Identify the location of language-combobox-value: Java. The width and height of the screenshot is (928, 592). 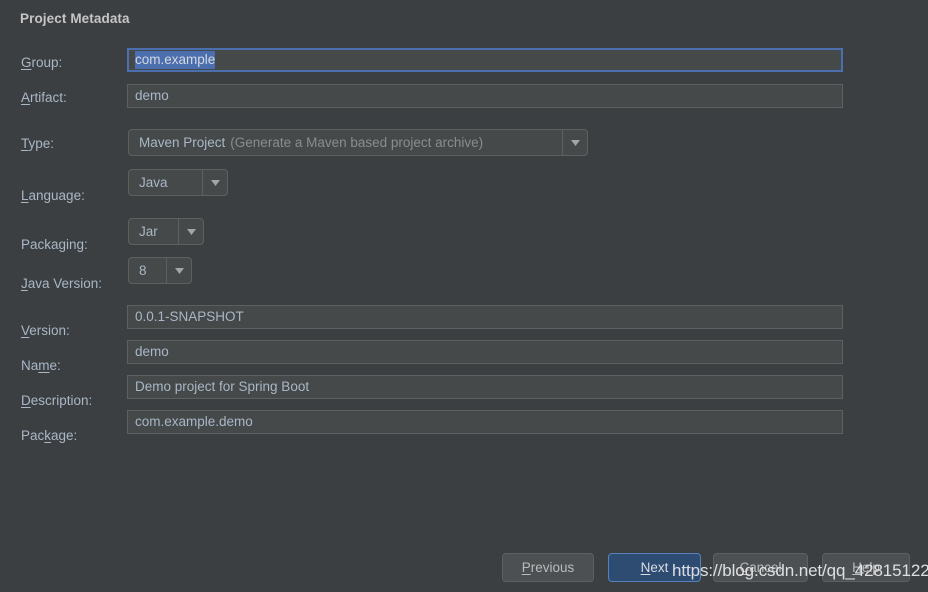
(153, 182).